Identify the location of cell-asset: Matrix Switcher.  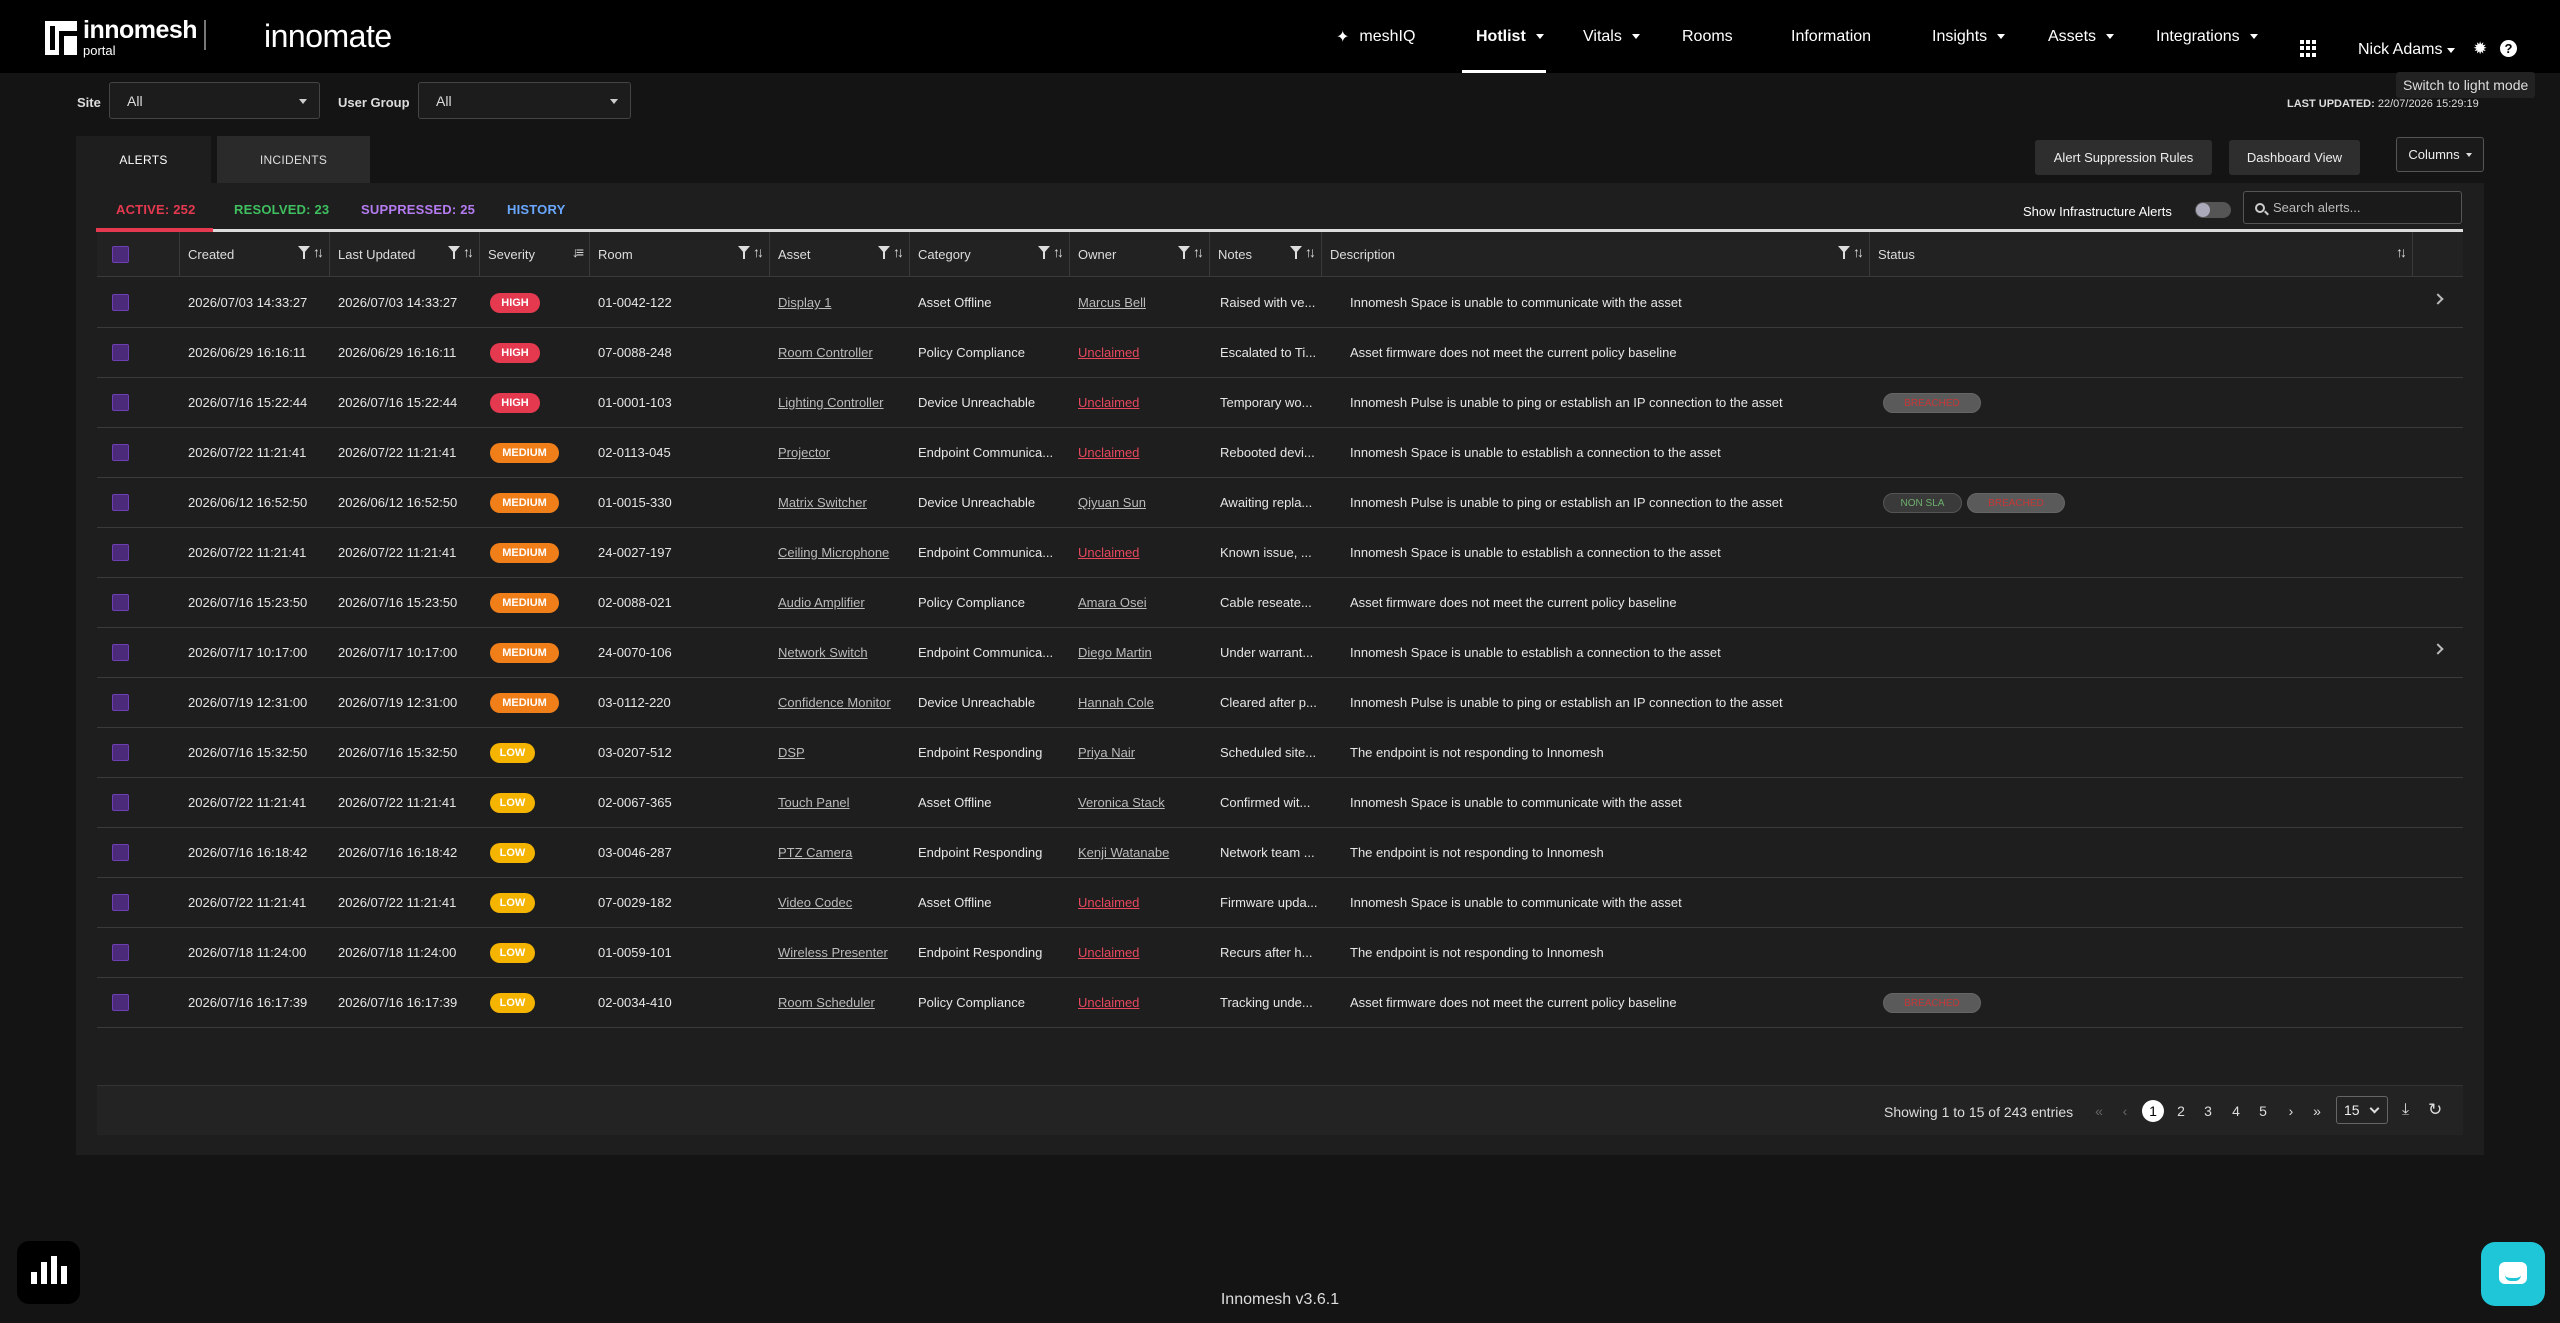
(840, 502).